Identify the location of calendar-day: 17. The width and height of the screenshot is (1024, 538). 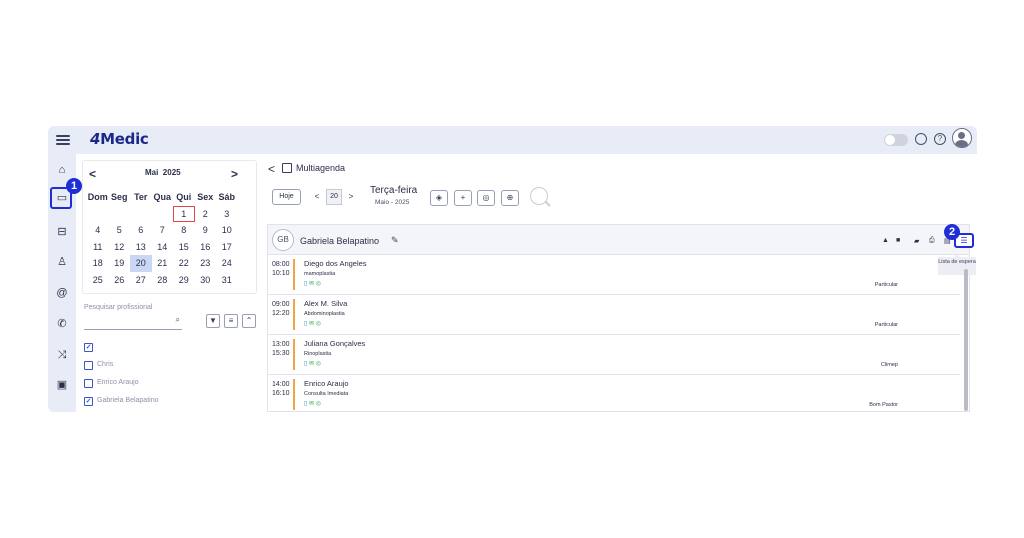
(227, 247).